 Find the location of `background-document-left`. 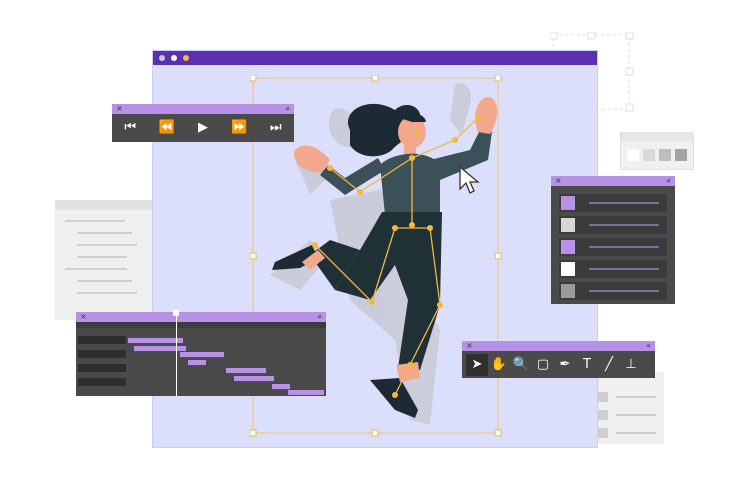

background-document-left is located at coordinates (105, 260).